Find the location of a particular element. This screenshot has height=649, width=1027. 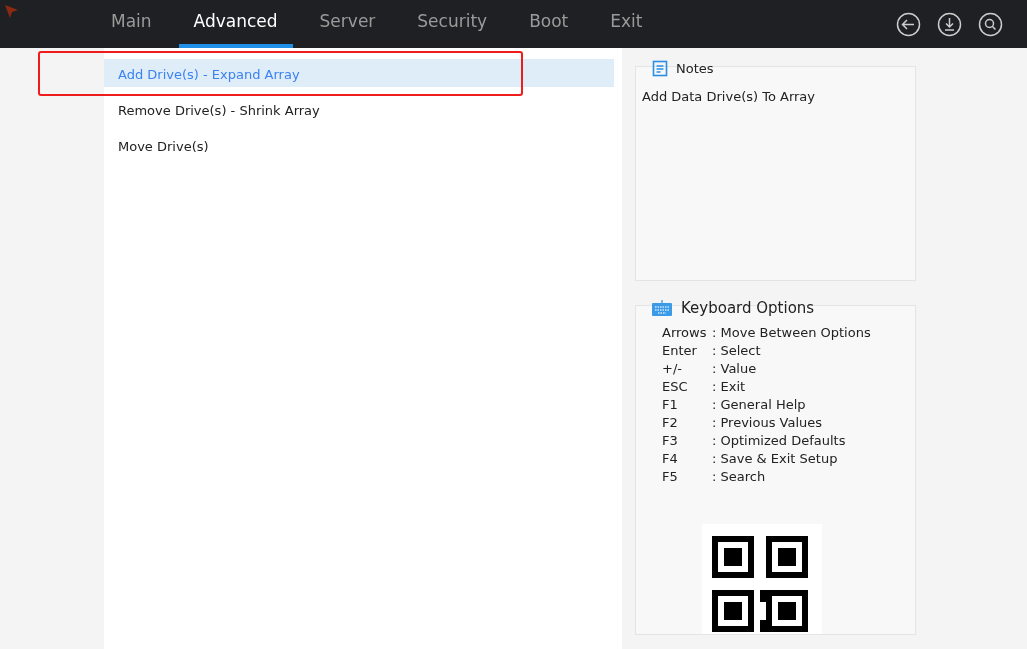

key-action: : Value is located at coordinates (734, 368).